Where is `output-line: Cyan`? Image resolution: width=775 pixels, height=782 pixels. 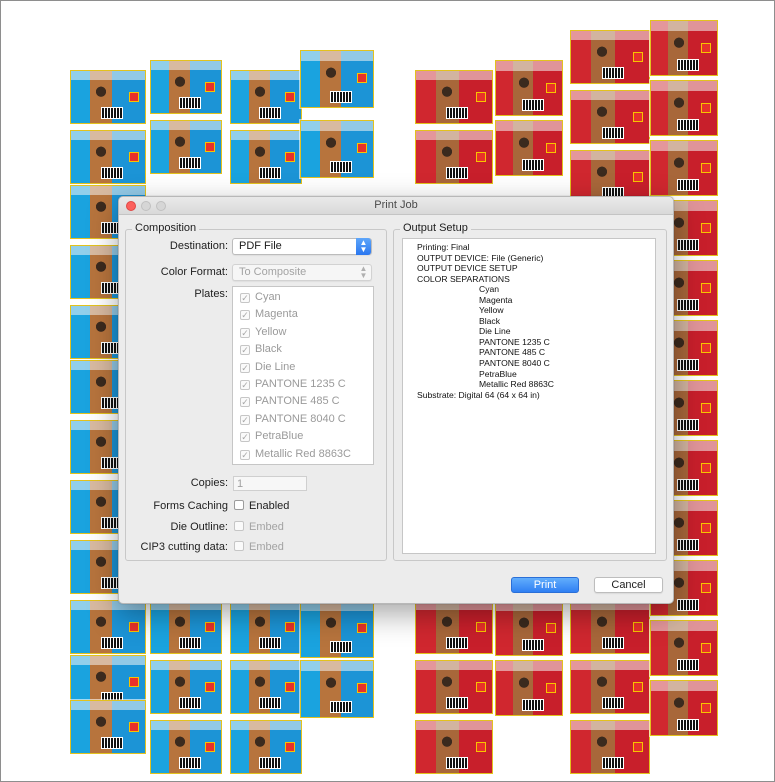 output-line: Cyan is located at coordinates (489, 289).